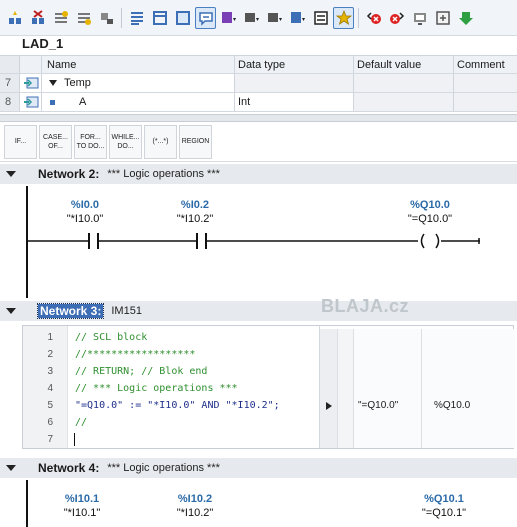 The height and width of the screenshot is (527, 517). I want to click on contact-address: %I10.2, so click(195, 499).